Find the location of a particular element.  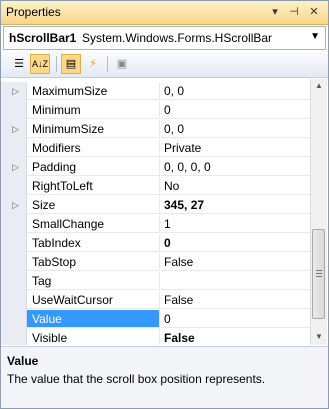

property-row: Visible False is located at coordinates (155, 337).